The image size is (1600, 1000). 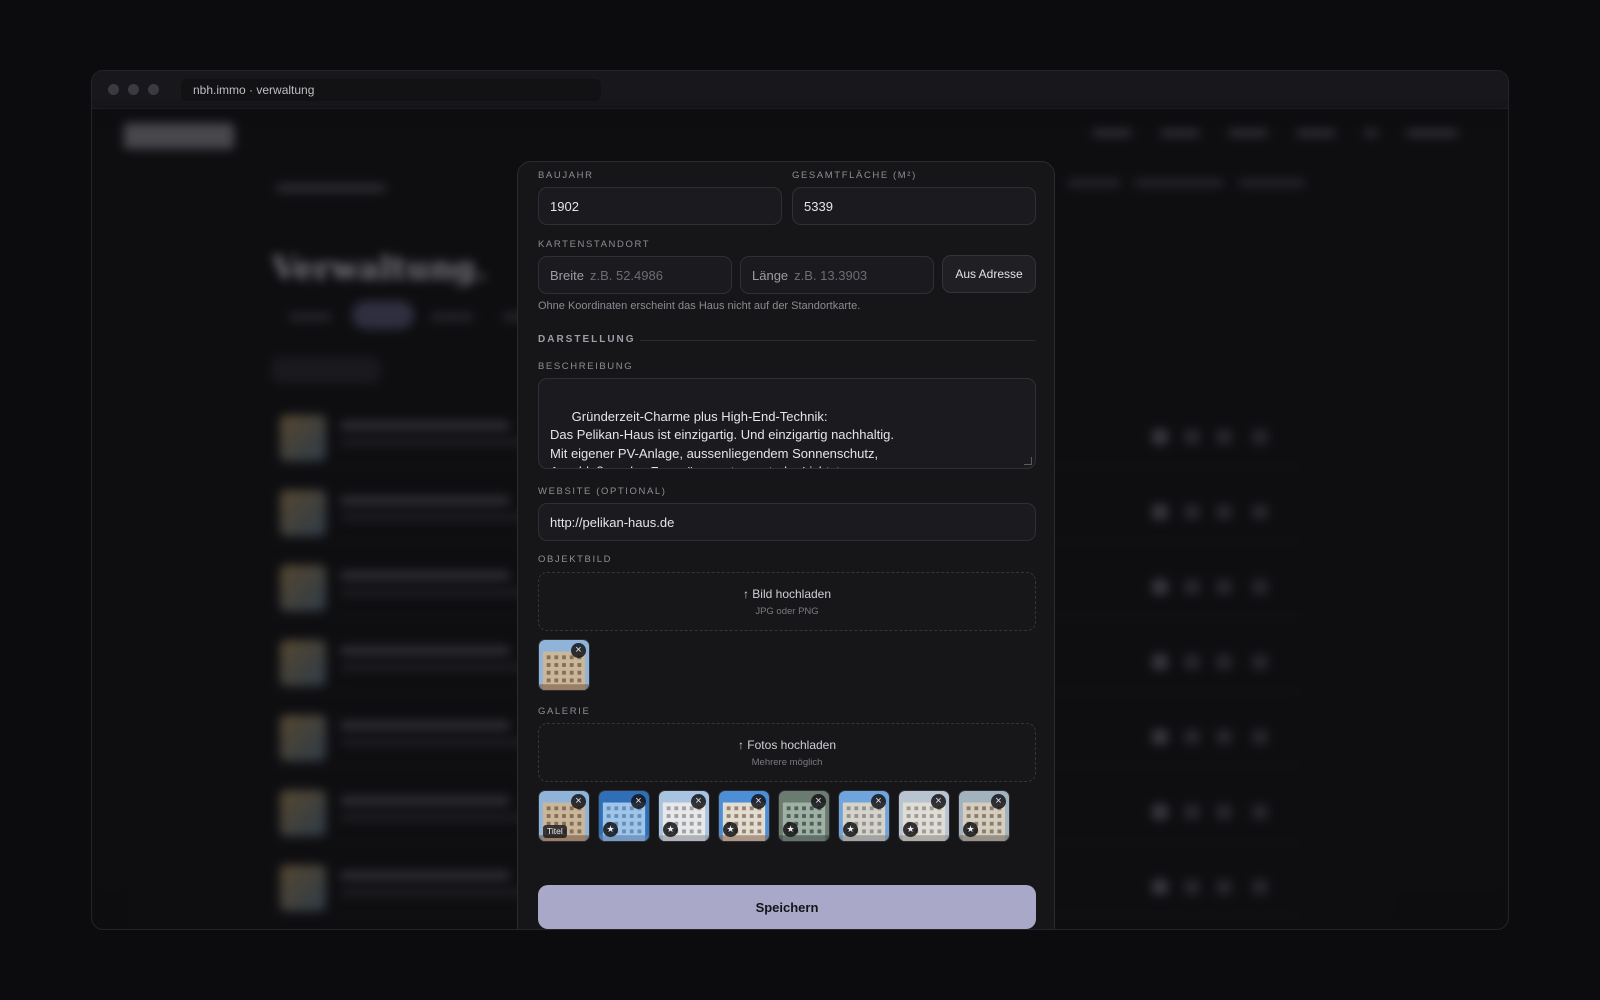 What do you see at coordinates (566, 175) in the screenshot?
I see `baujahr-label: BAUJAHR` at bounding box center [566, 175].